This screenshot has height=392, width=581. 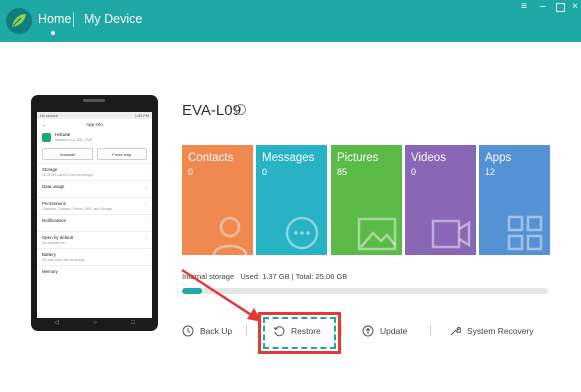 What do you see at coordinates (299, 333) in the screenshot?
I see `highlight-dashed-box` at bounding box center [299, 333].